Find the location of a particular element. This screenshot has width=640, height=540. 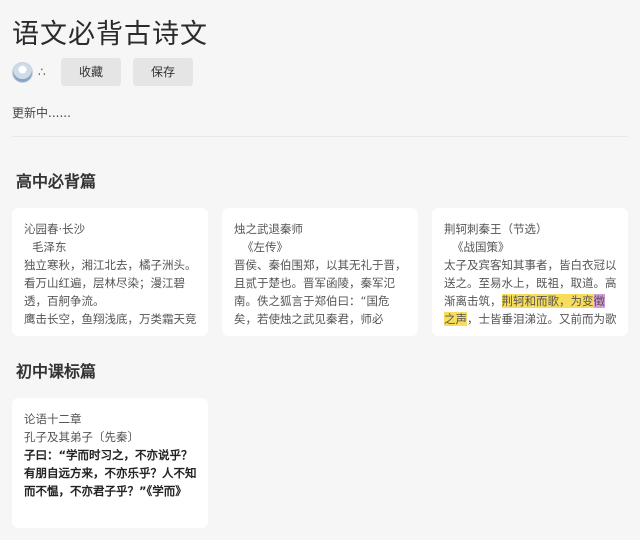

poem-line: 太子及宾客知其事者，皆白衣冠以 is located at coordinates (530, 265).